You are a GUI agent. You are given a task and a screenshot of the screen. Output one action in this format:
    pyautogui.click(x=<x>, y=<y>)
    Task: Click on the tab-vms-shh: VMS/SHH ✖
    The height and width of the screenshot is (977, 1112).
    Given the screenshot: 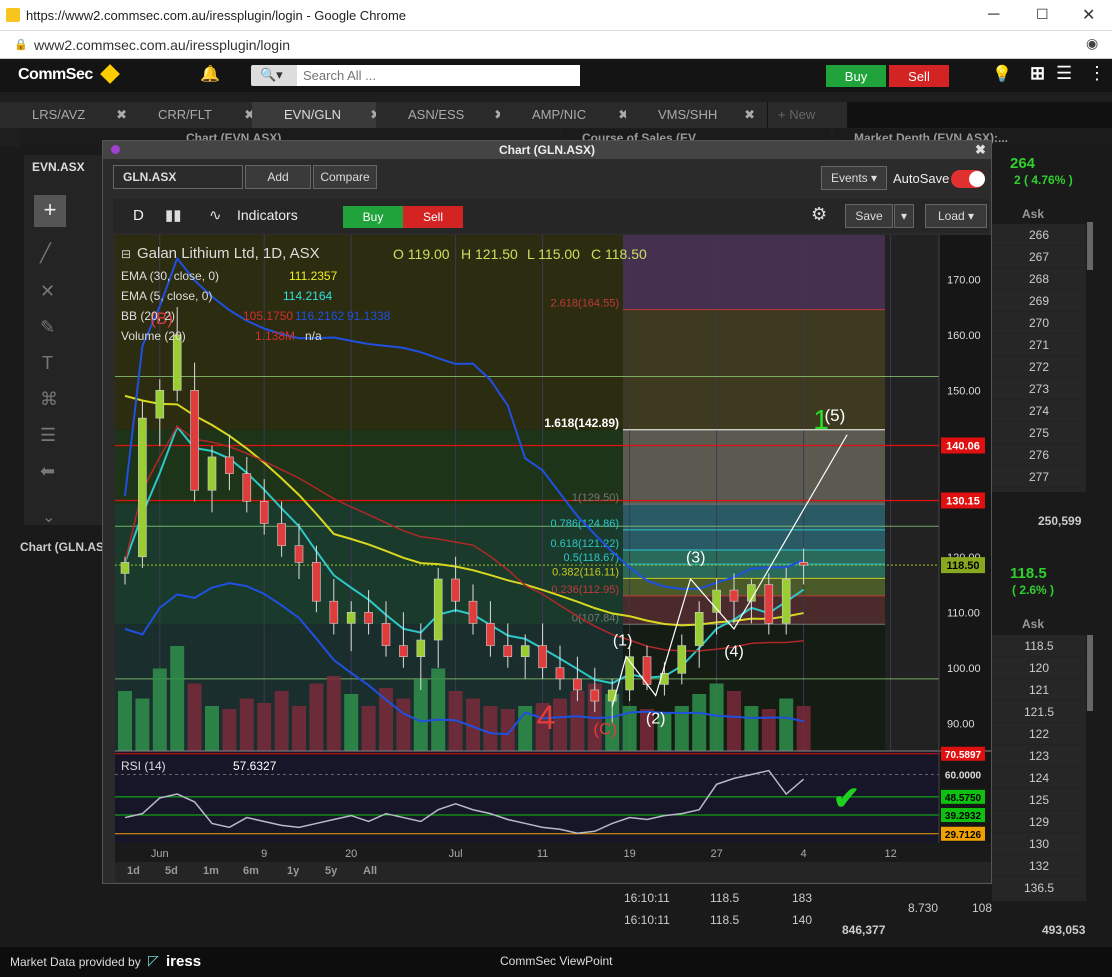 What is the action you would take?
    pyautogui.click(x=697, y=115)
    